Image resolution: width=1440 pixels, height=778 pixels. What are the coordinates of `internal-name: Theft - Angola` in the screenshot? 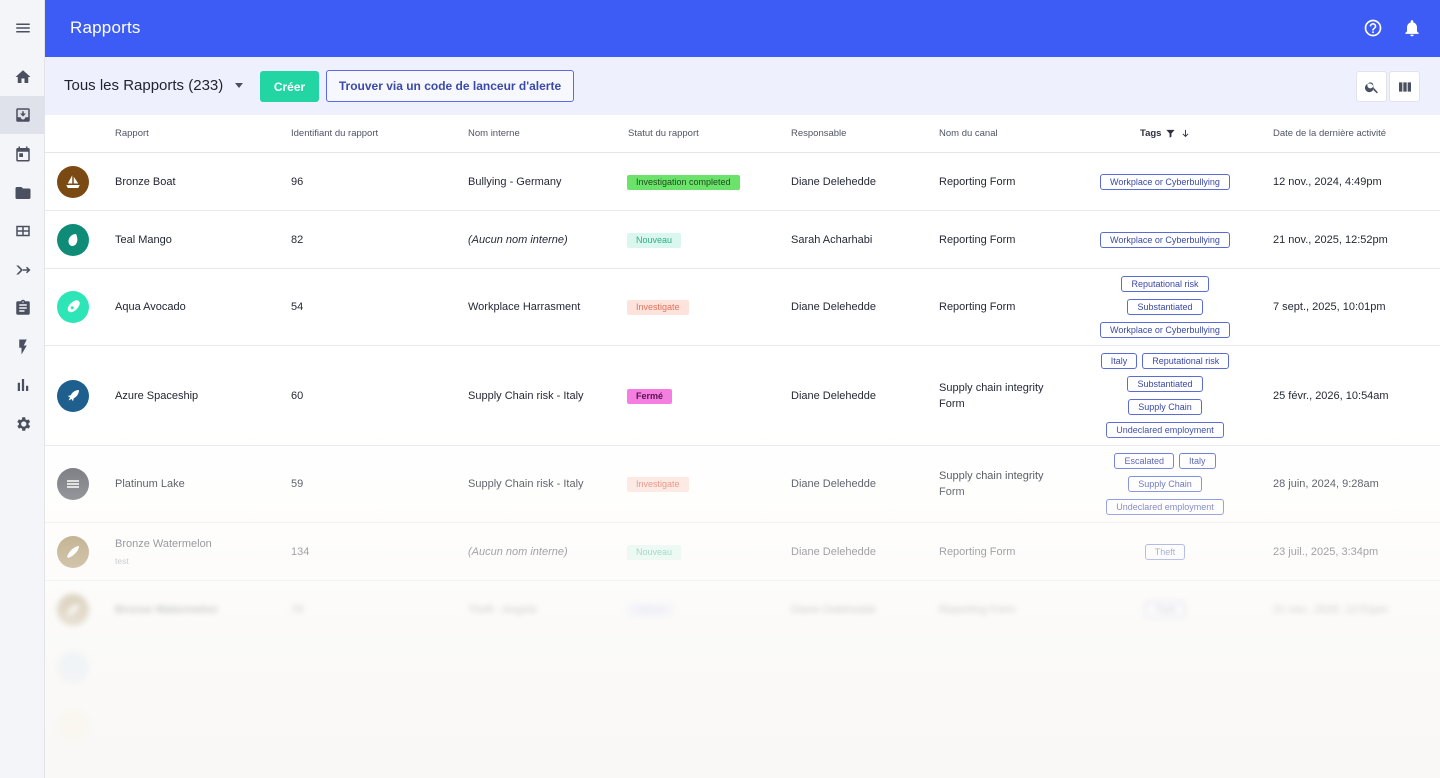 It's located at (502, 610).